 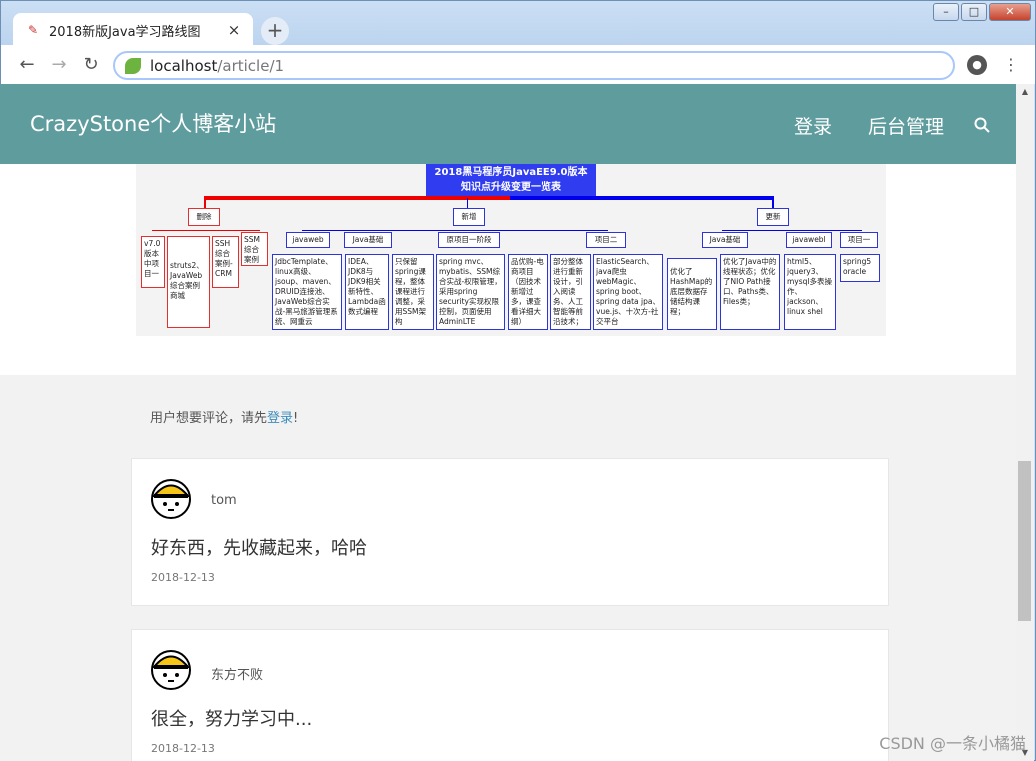 I want to click on mindmap-add-category: Java基础, so click(x=368, y=240).